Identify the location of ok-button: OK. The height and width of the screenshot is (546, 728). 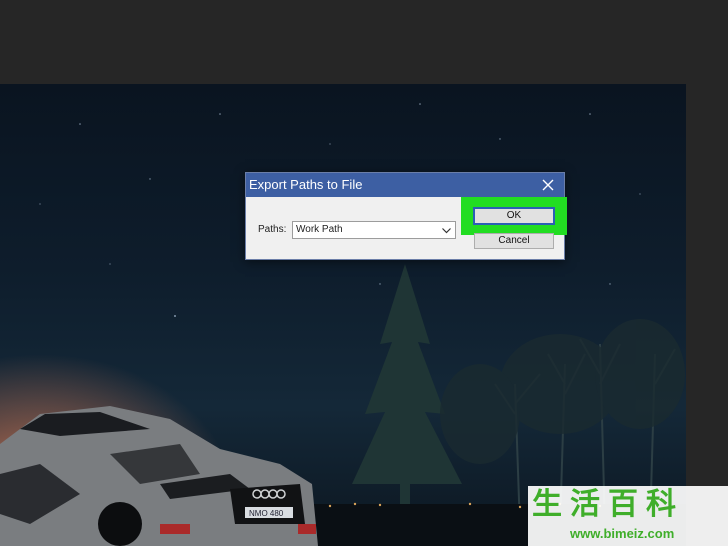
(514, 216).